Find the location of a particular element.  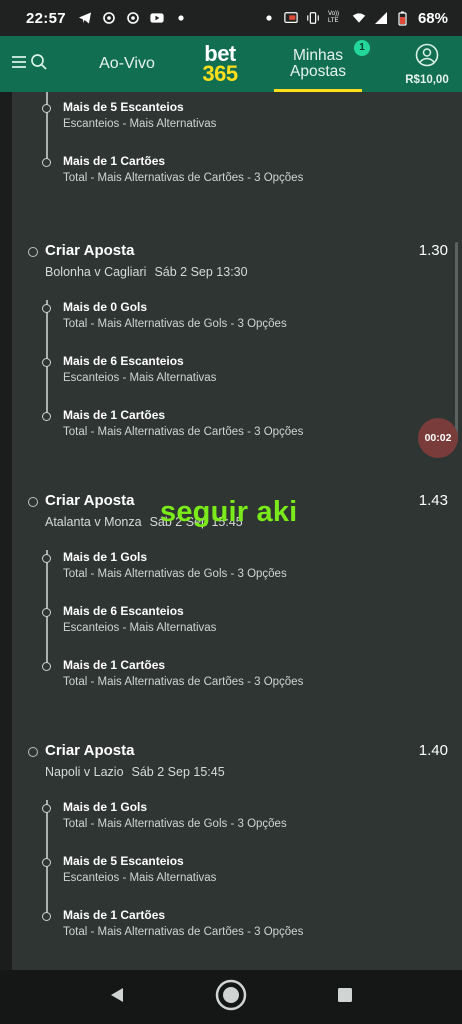

battery-icon is located at coordinates (403, 18).